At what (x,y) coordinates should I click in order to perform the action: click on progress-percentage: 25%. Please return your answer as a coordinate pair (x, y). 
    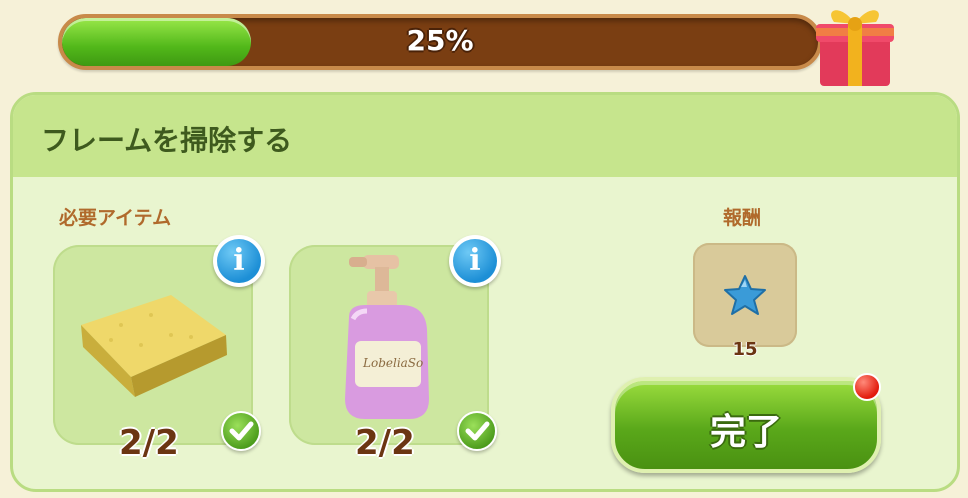
    Looking at the image, I should click on (440, 40).